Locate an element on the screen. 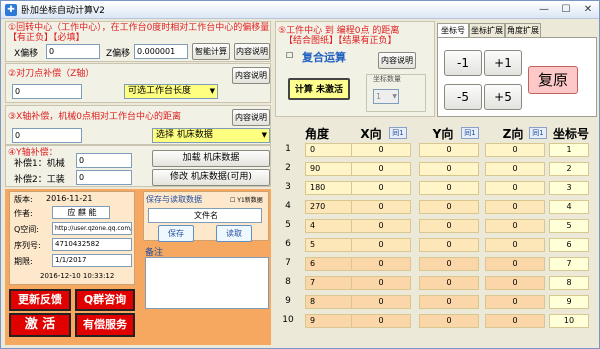  coord-number-cell: 3 is located at coordinates (569, 188).